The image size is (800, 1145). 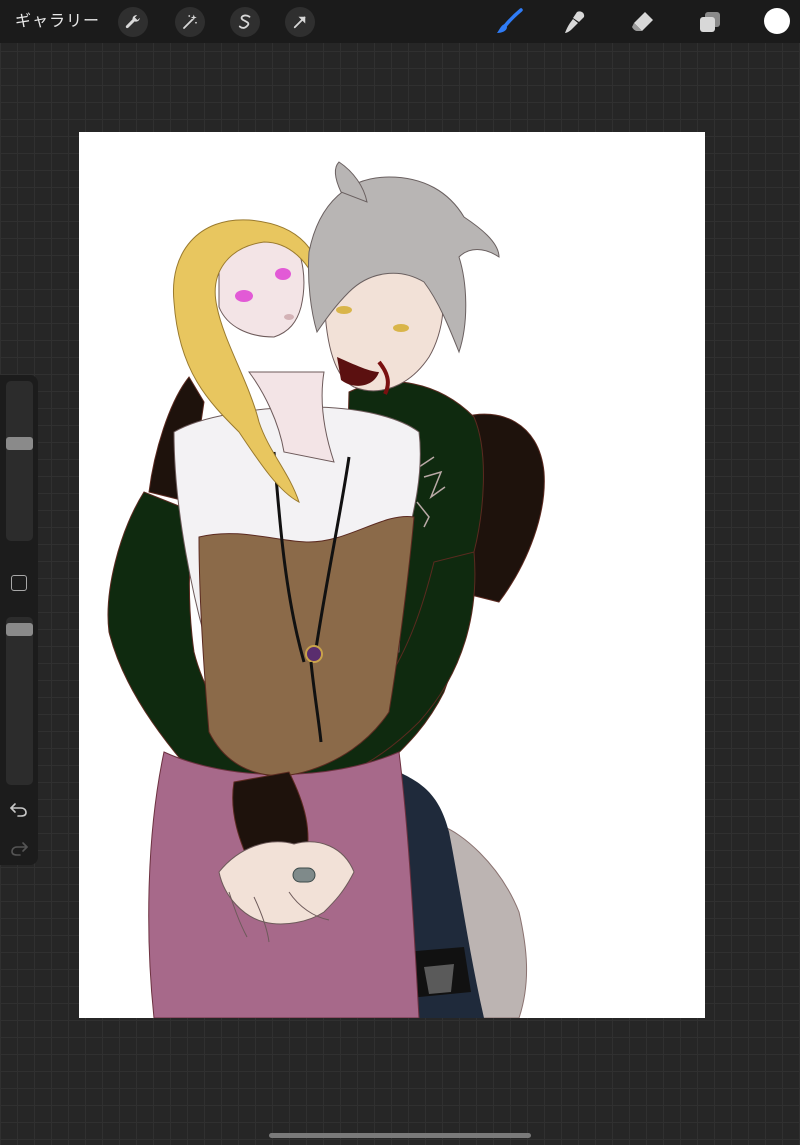 I want to click on layers-icon, so click(x=710, y=22).